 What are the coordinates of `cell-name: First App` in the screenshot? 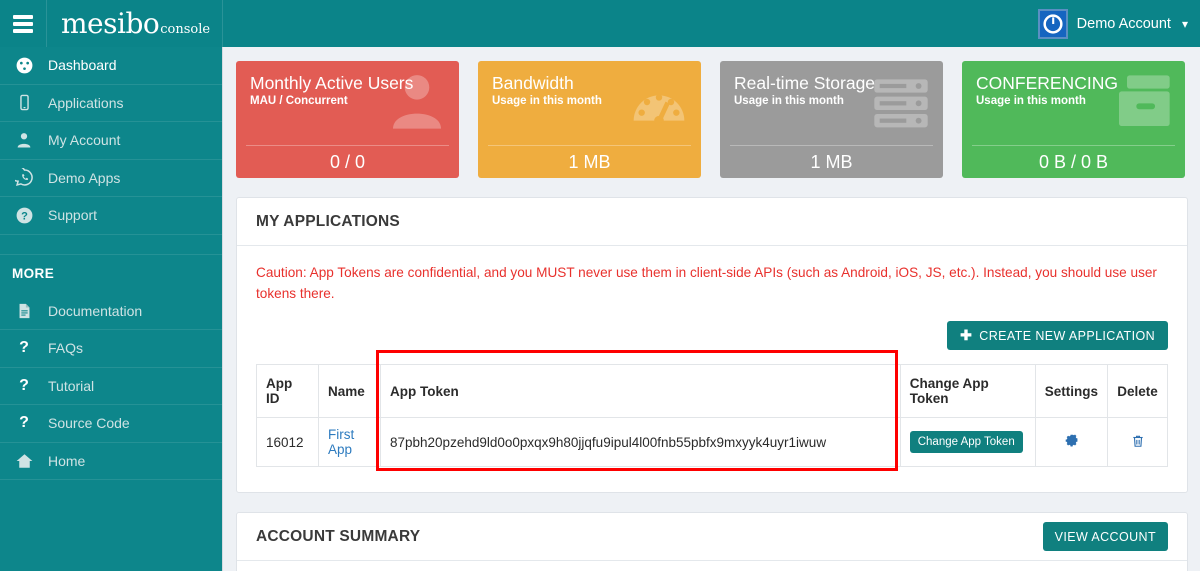 It's located at (349, 442).